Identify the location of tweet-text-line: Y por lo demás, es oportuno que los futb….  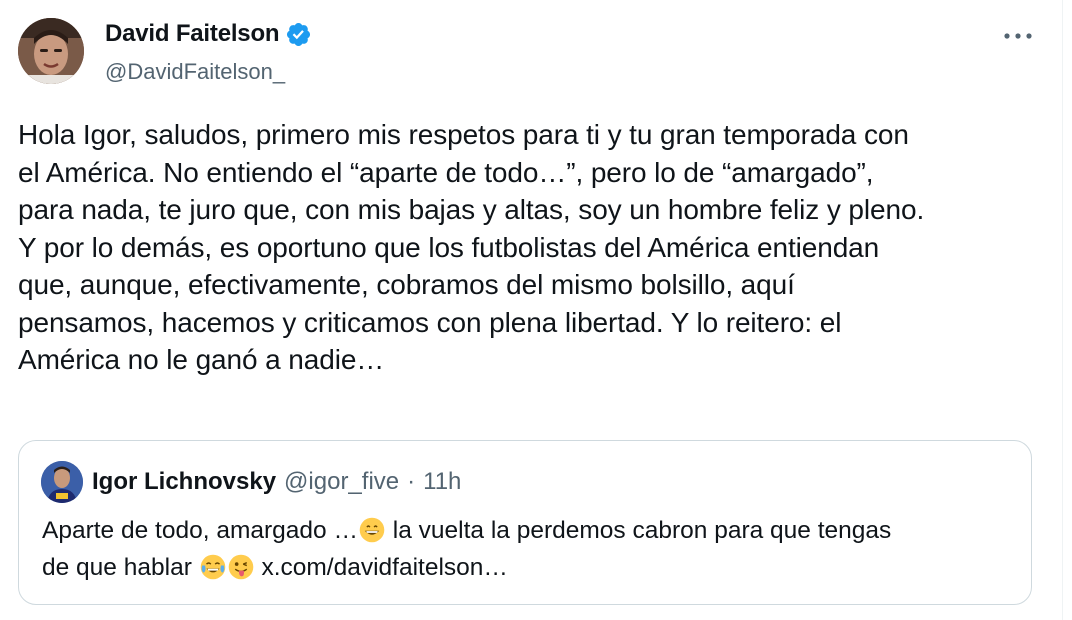
(449, 247).